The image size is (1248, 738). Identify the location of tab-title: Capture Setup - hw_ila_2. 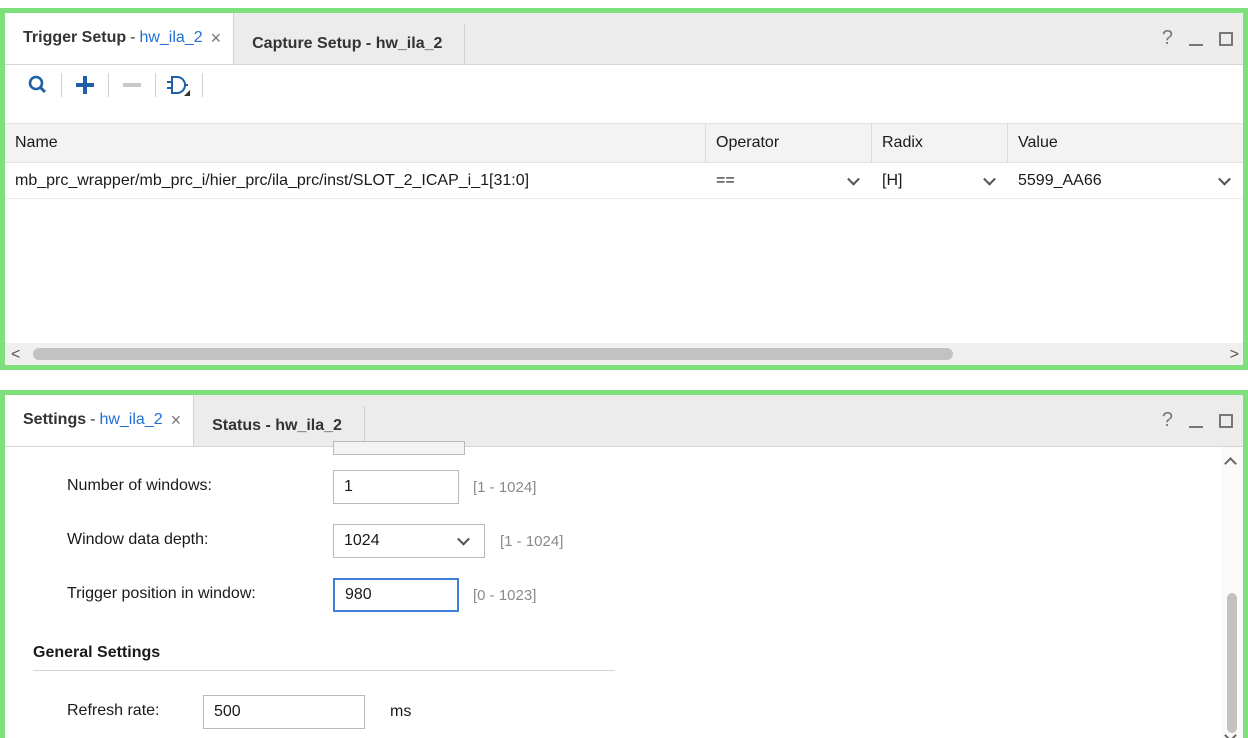
(347, 43).